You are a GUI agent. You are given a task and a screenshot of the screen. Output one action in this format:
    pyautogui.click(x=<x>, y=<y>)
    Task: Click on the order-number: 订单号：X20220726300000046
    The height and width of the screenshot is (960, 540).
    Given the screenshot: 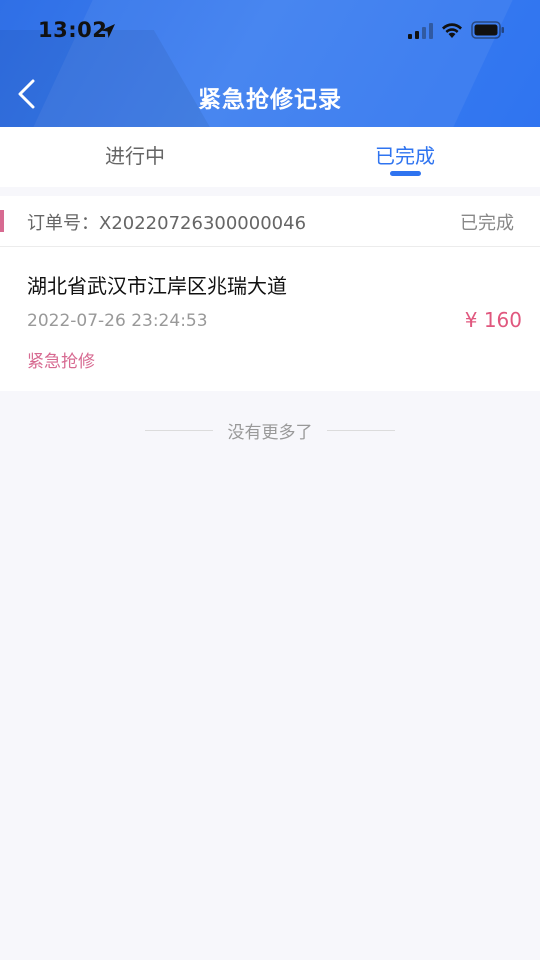 What is the action you would take?
    pyautogui.click(x=167, y=223)
    